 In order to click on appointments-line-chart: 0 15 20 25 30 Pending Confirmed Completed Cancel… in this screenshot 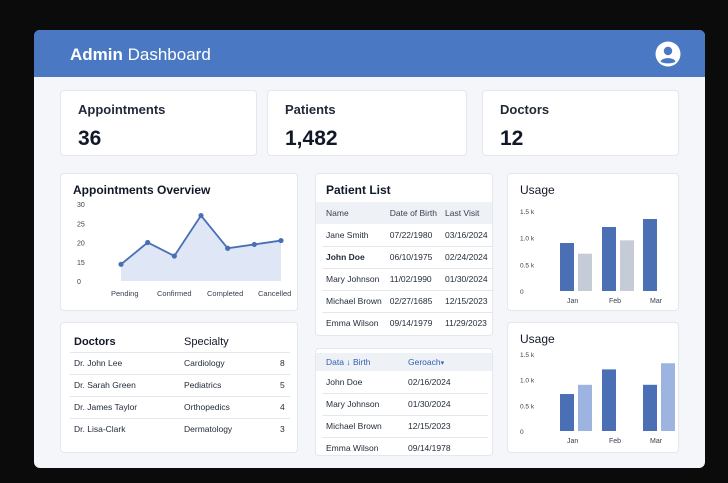, I will do `click(184, 250)`.